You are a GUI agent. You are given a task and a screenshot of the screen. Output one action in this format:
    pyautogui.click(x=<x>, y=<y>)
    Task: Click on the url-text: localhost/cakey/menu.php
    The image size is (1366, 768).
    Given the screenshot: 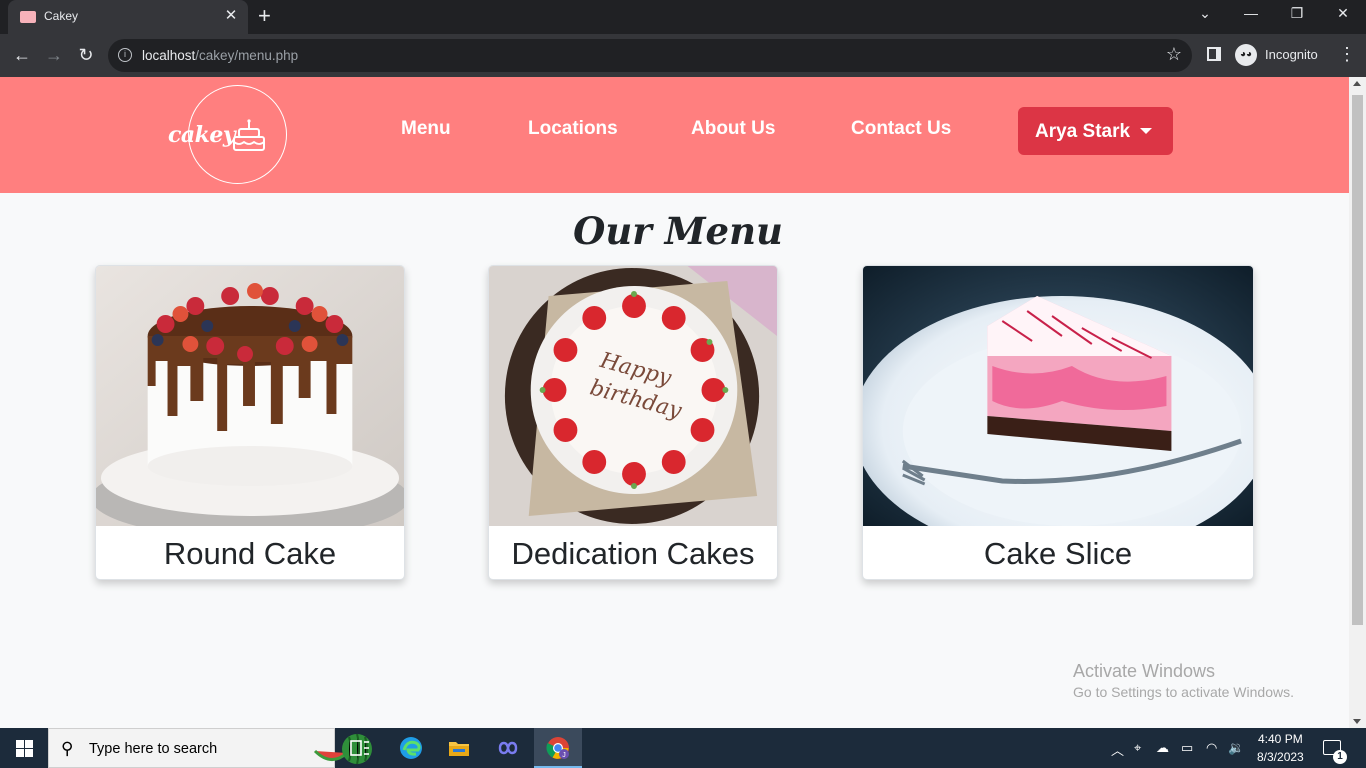 What is the action you would take?
    pyautogui.click(x=220, y=55)
    